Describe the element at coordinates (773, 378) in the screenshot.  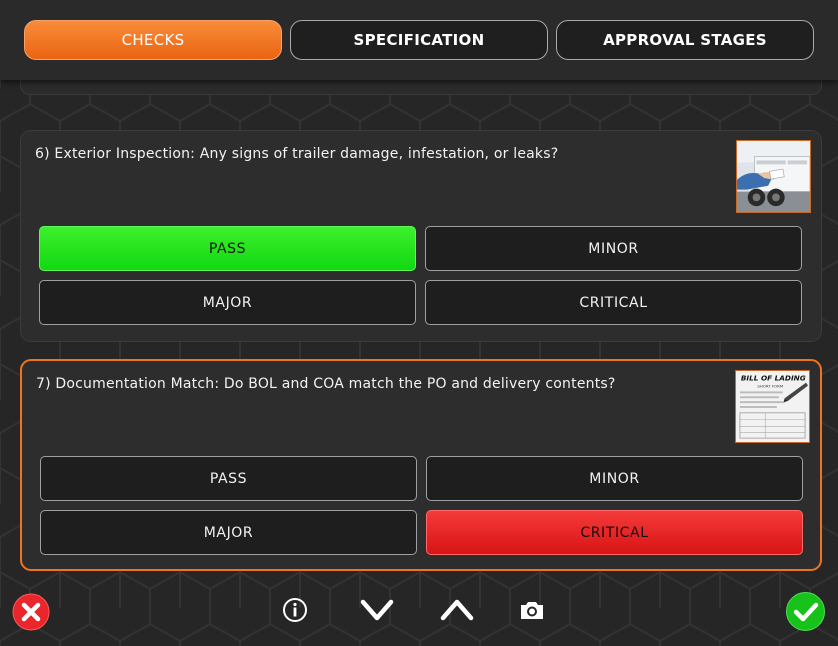
I see `bol-caption: BILL OF LADING` at that location.